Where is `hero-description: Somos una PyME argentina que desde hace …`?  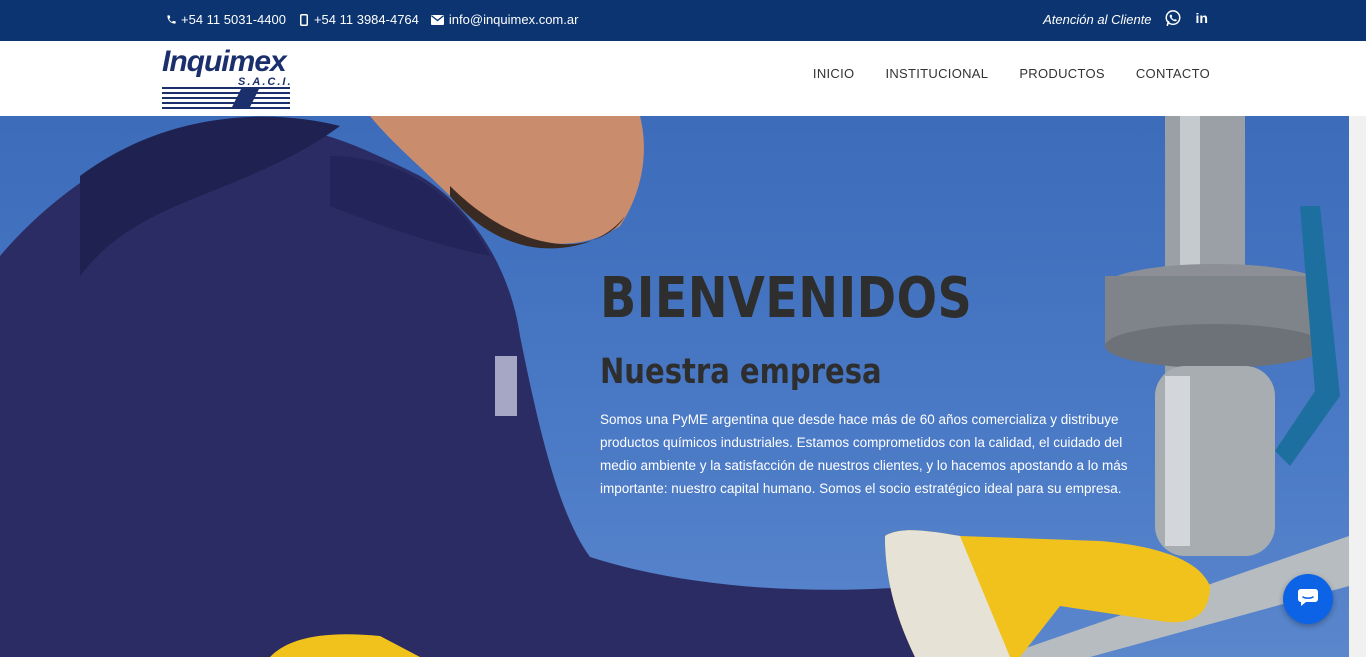
hero-description: Somos una PyME argentina que desde hace … is located at coordinates (864, 454).